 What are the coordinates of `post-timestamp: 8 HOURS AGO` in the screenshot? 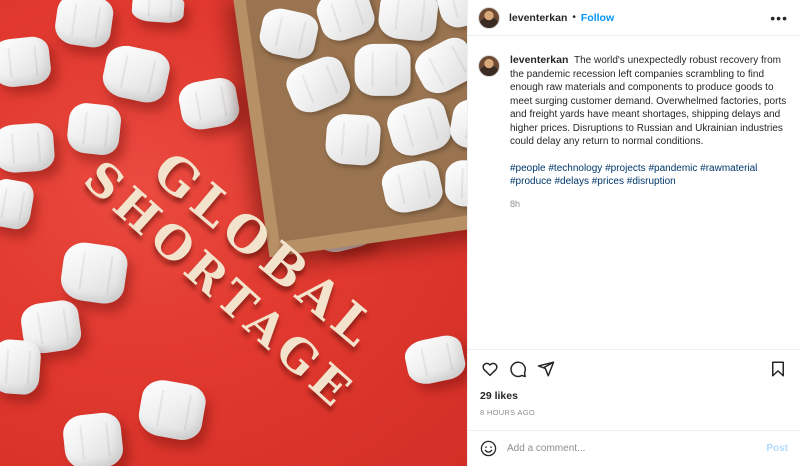 It's located at (634, 412).